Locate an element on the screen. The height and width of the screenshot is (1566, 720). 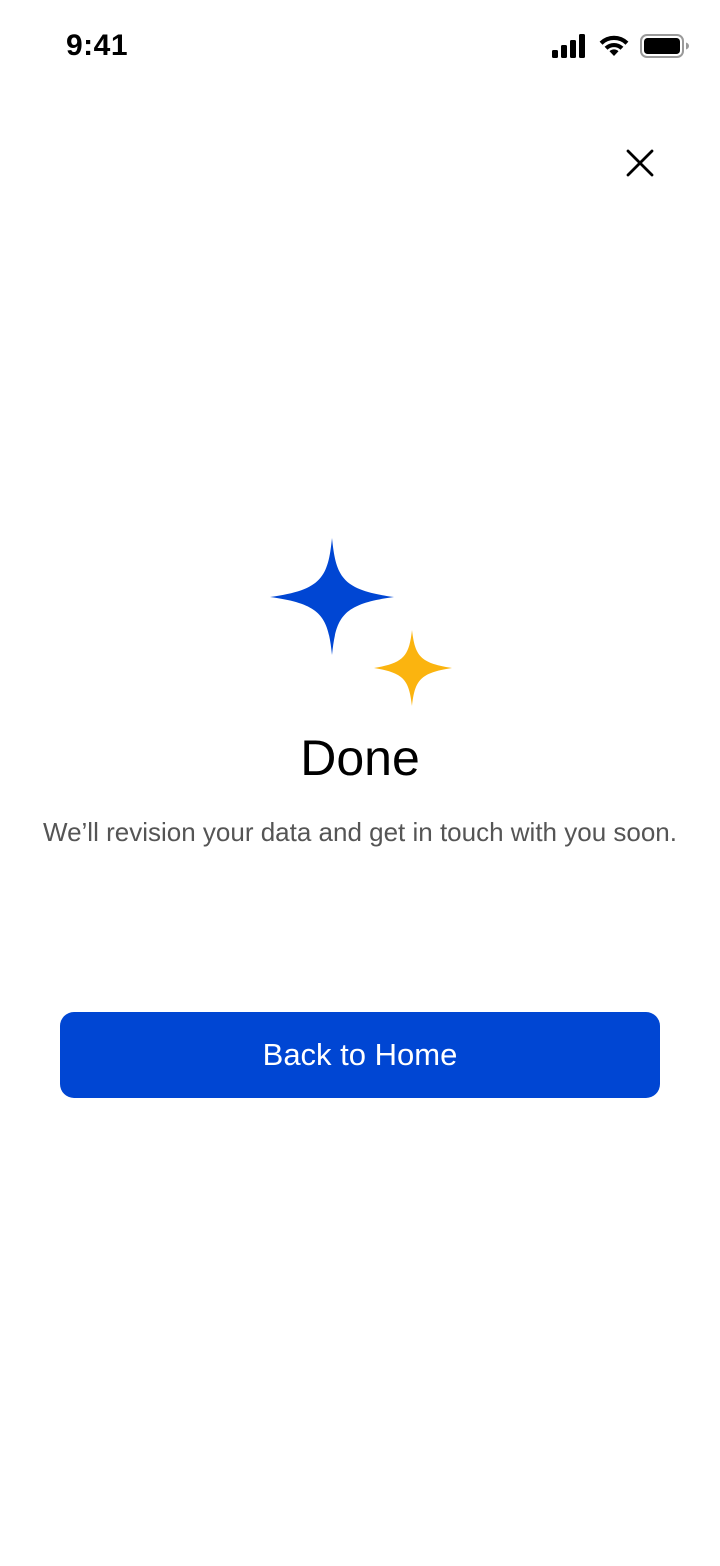
battery-icon is located at coordinates (665, 46).